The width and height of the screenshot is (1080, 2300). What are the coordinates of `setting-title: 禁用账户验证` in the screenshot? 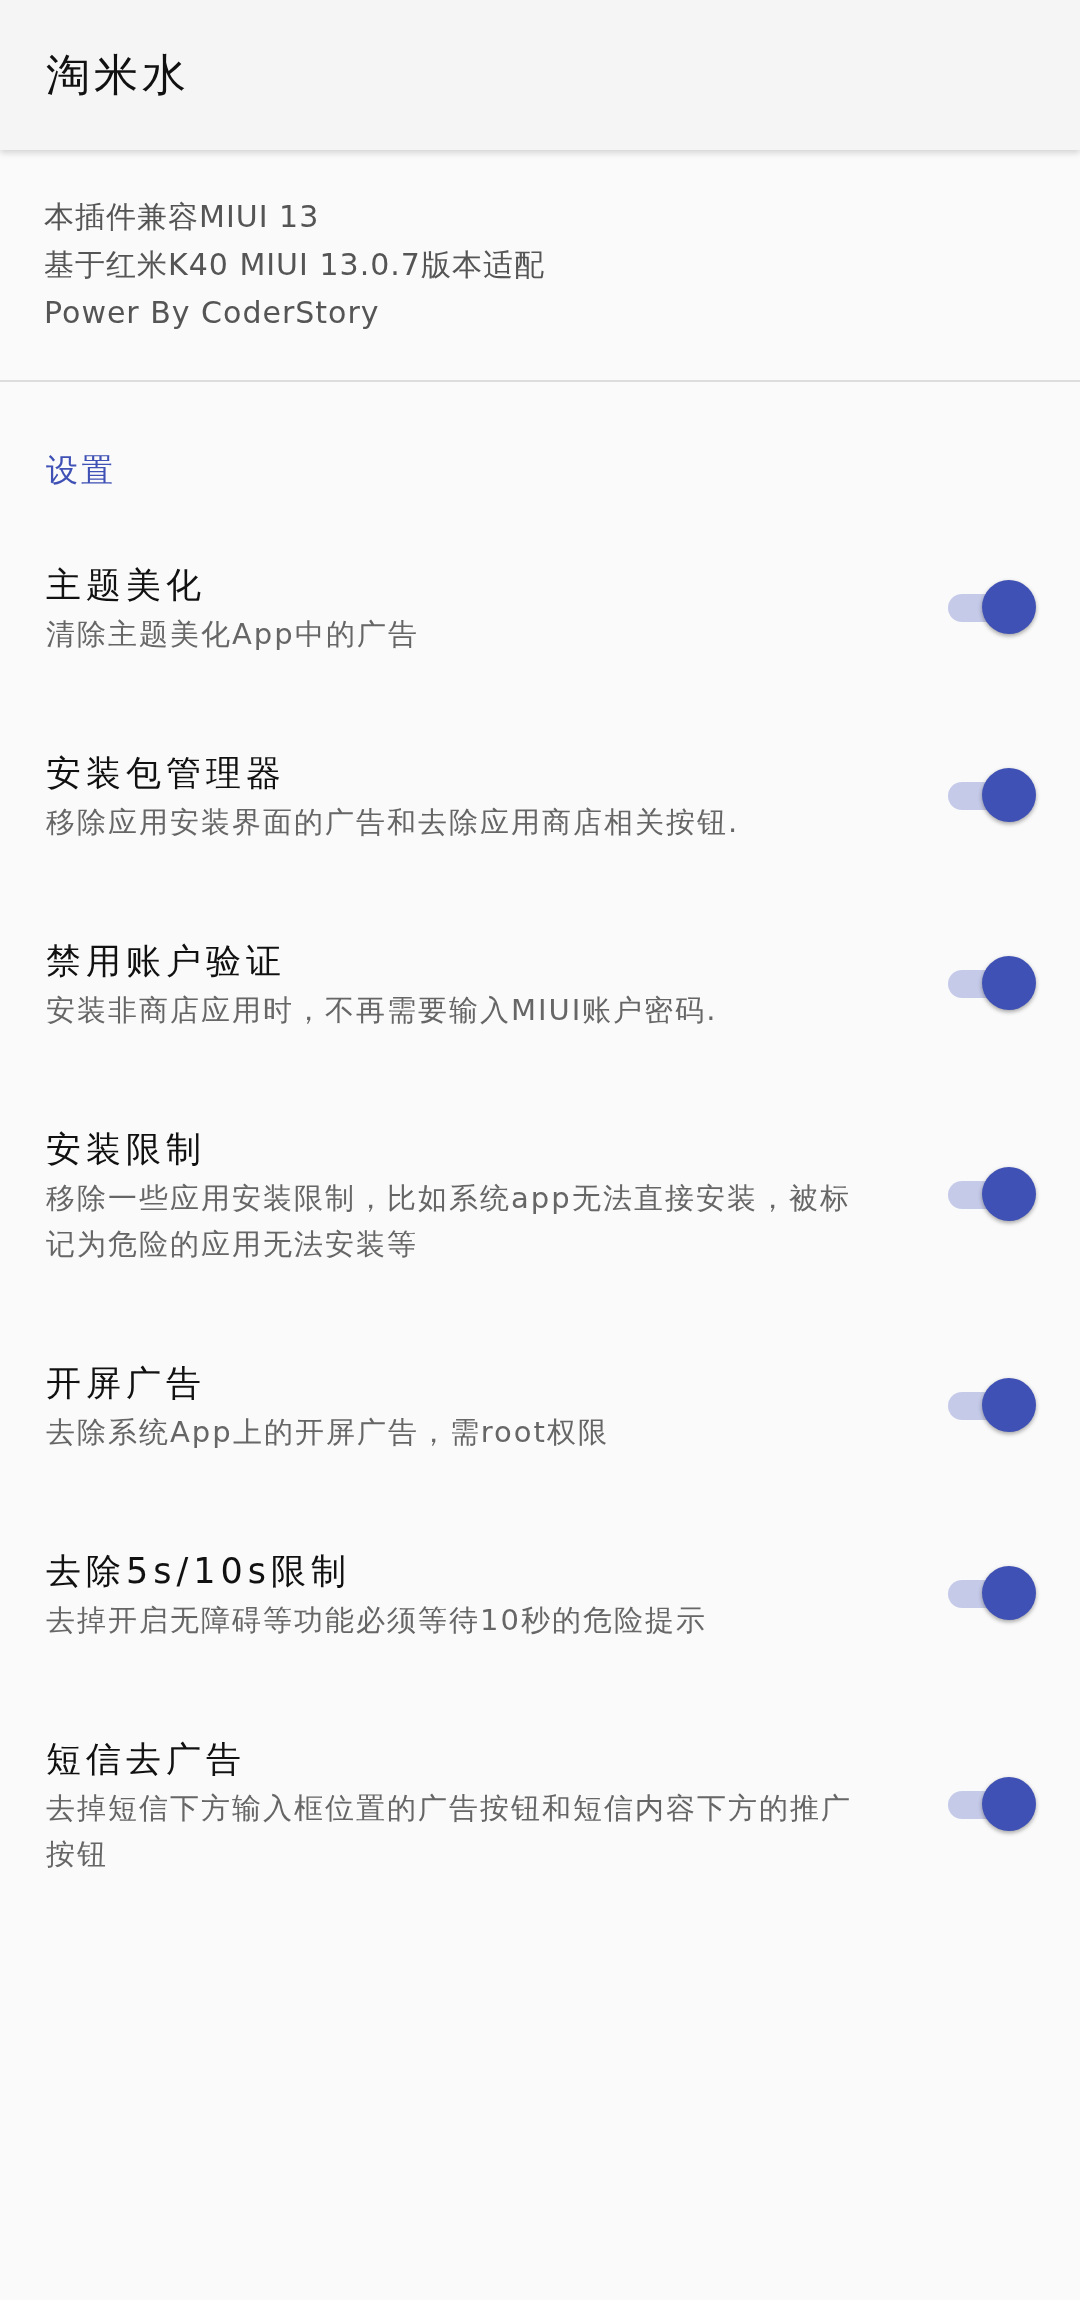 It's located at (166, 961).